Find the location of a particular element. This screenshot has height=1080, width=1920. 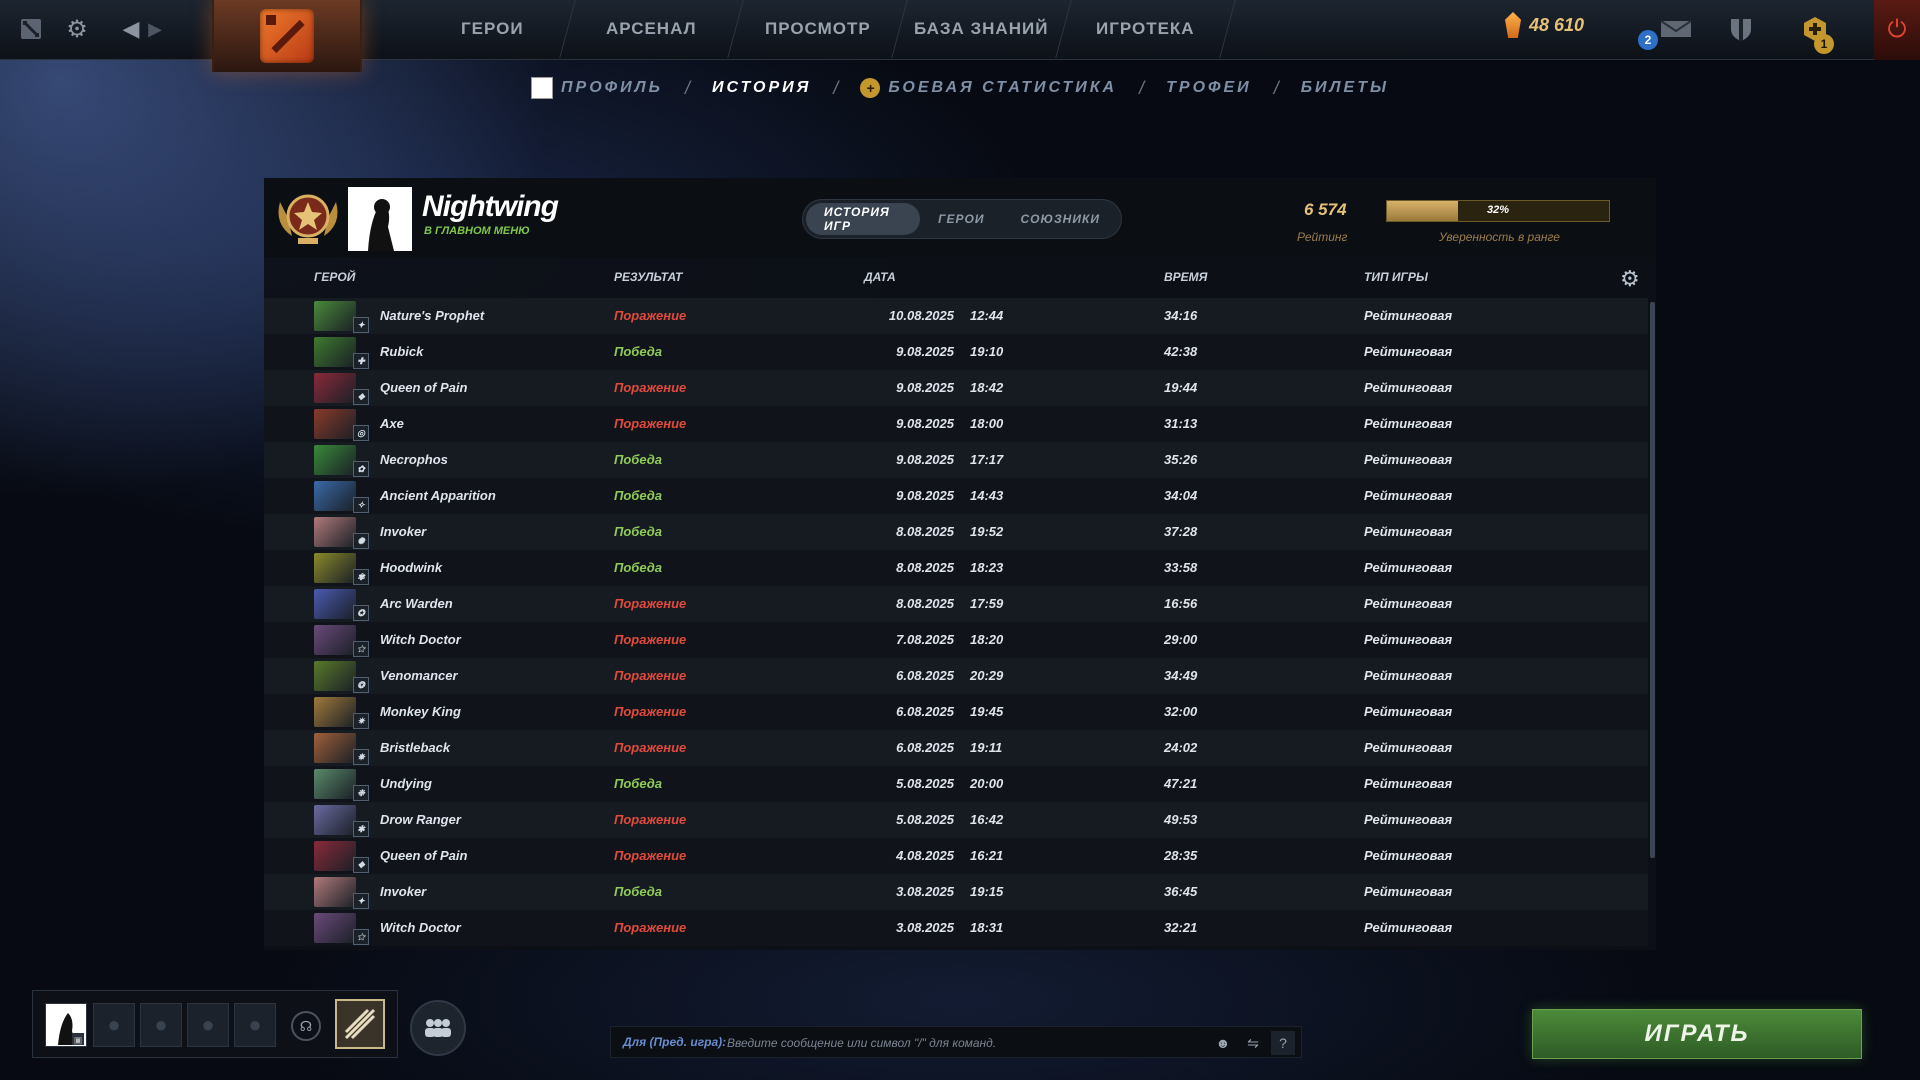

nav-learn: БАЗА ЗНАНИЙ is located at coordinates (982, 29).